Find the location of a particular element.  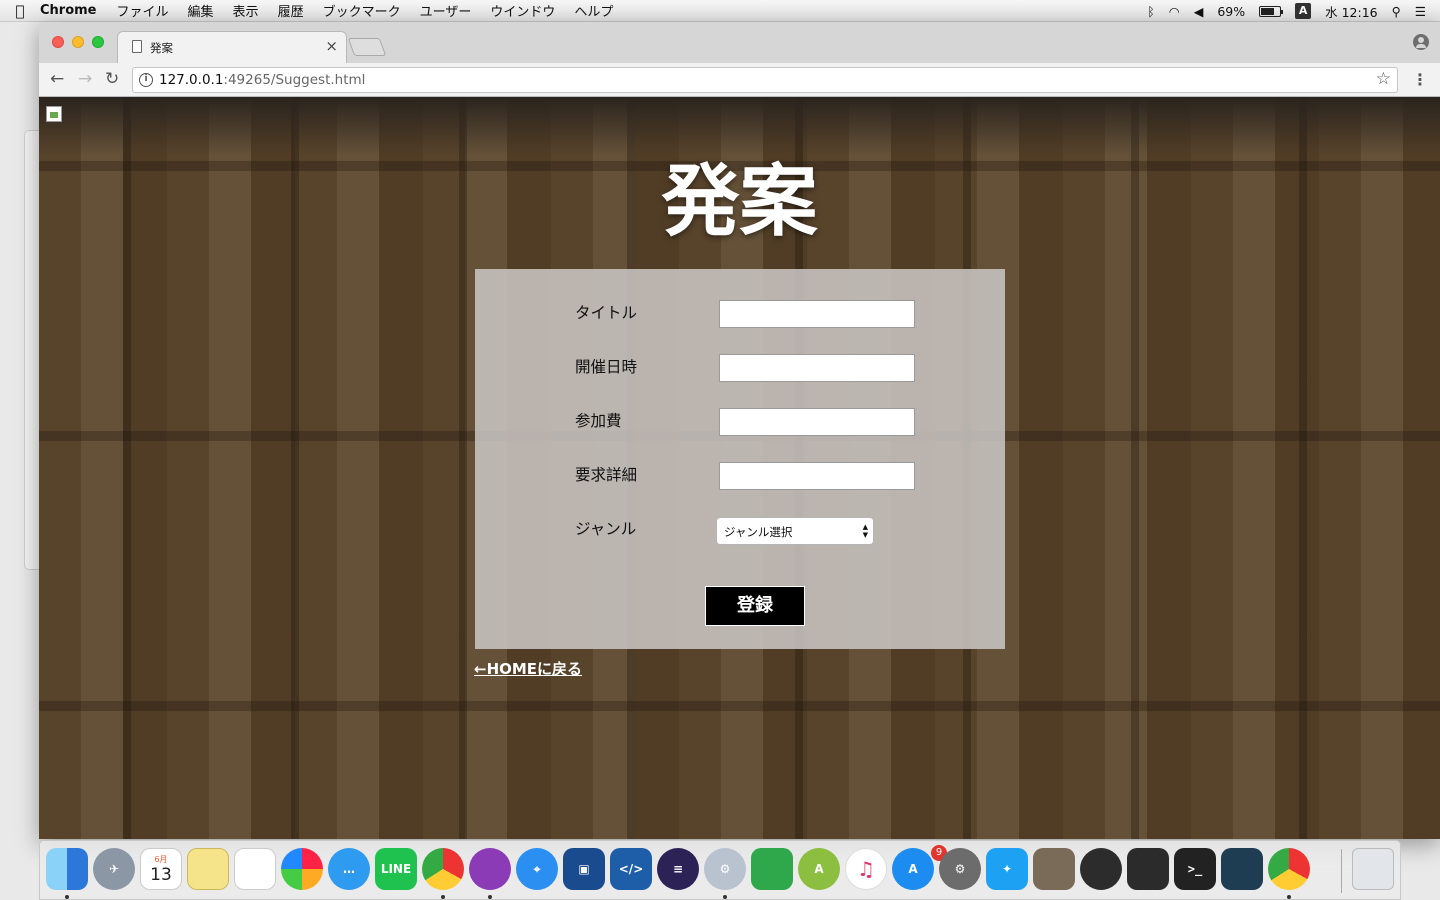

launchpad-icon: ✈ is located at coordinates (114, 869).